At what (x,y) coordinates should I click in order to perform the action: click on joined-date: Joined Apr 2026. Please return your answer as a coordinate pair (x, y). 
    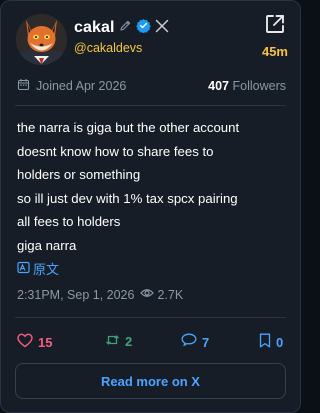
    Looking at the image, I should click on (71, 86).